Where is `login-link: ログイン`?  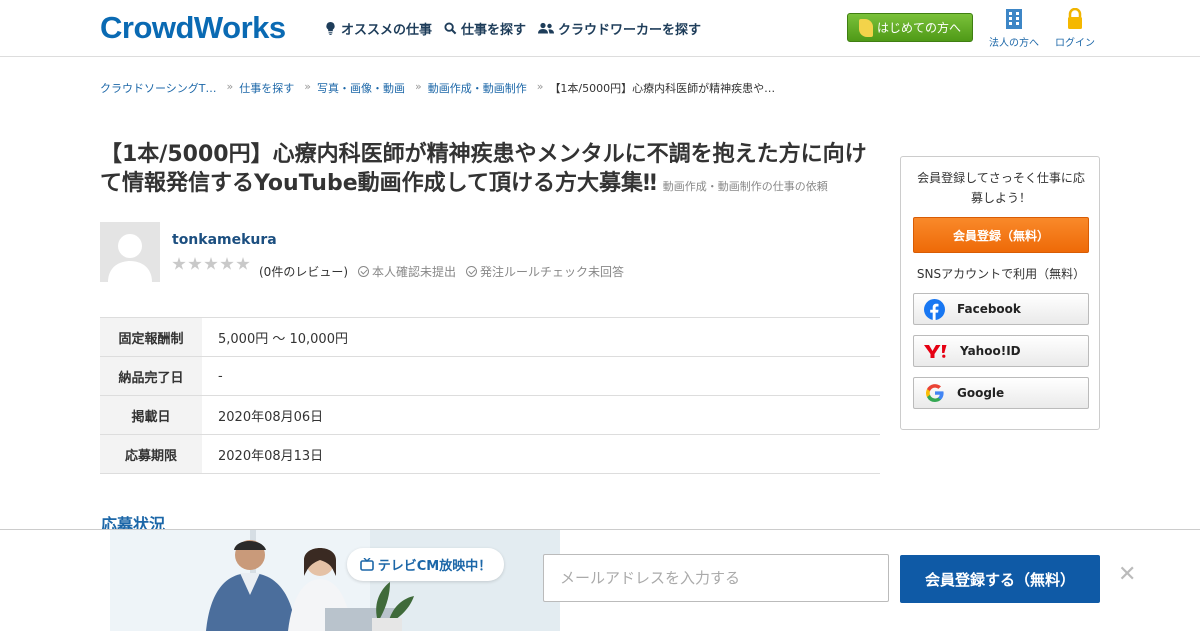 login-link: ログイン is located at coordinates (1075, 28).